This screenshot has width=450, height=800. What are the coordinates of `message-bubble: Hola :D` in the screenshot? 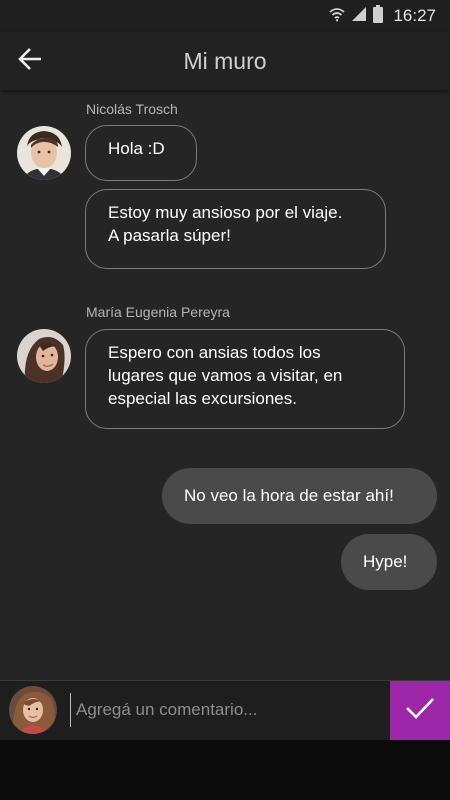 It's located at (141, 153).